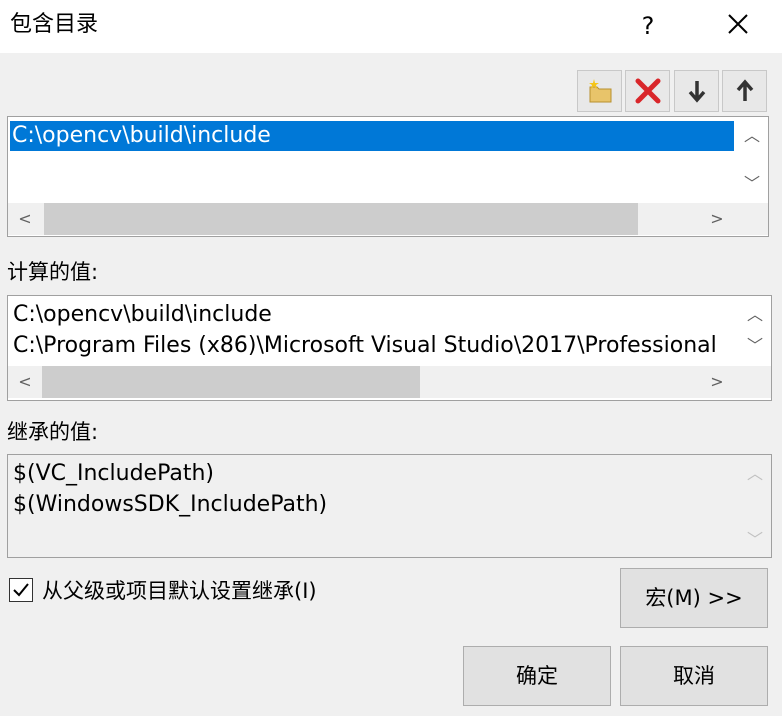 This screenshot has height=716, width=782. What do you see at coordinates (372, 136) in the screenshot?
I see `list-item: C:\opencv\build\include` at bounding box center [372, 136].